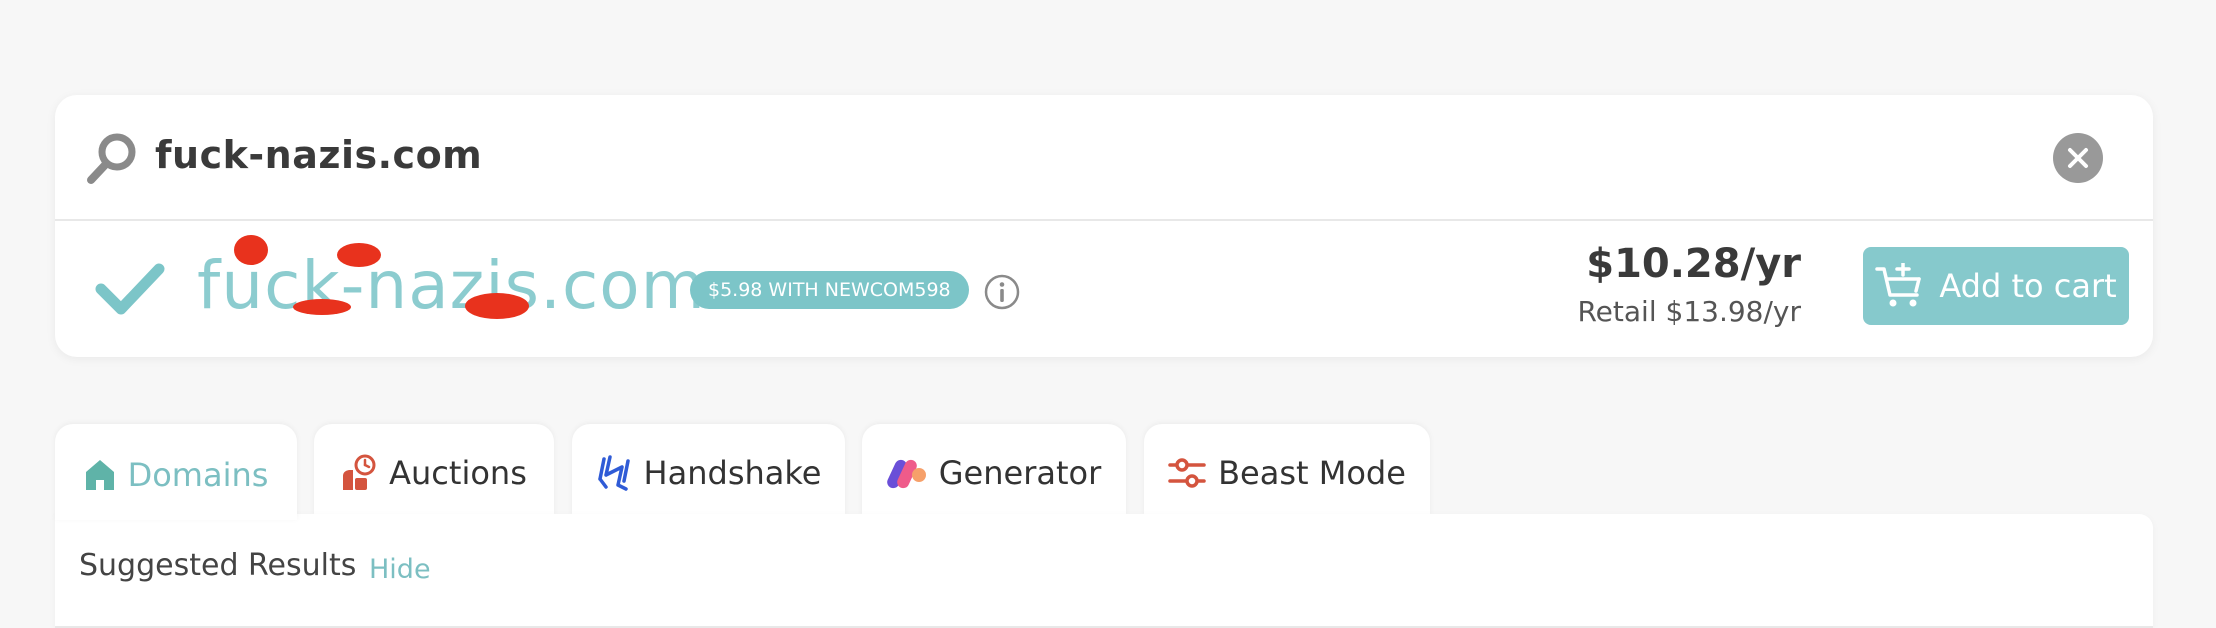 Image resolution: width=2216 pixels, height=628 pixels. What do you see at coordinates (318, 155) in the screenshot?
I see `search-input: fuck-nazis.com` at bounding box center [318, 155].